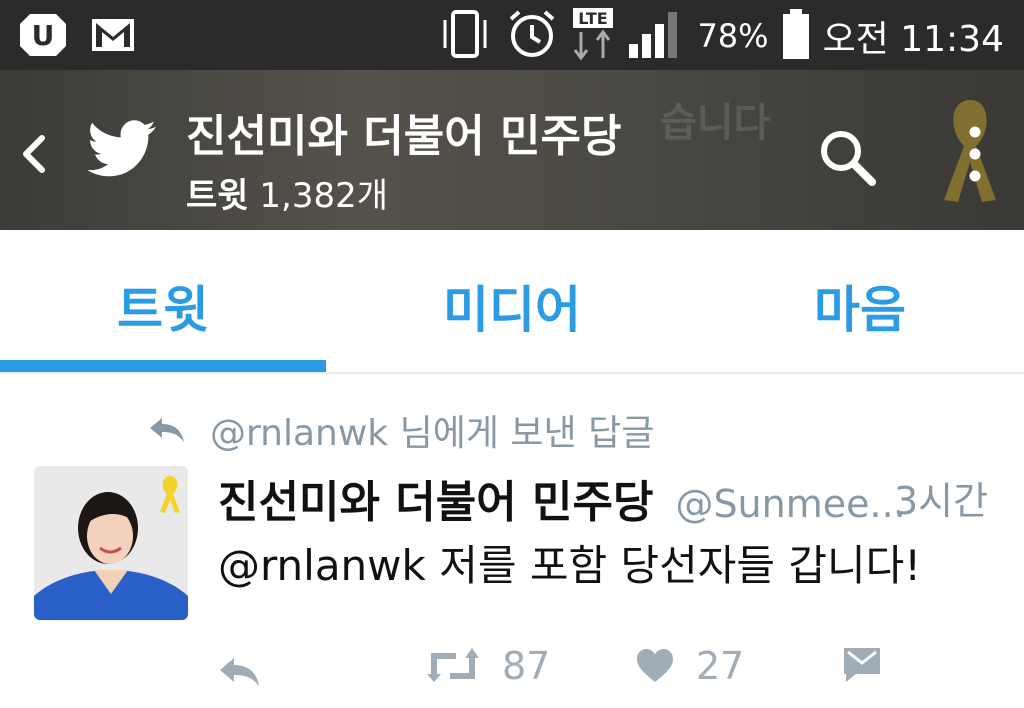 This screenshot has height=708, width=1024. What do you see at coordinates (680, 565) in the screenshot?
I see `tweet-body: 저를 포함 당선자들 갑니다!` at bounding box center [680, 565].